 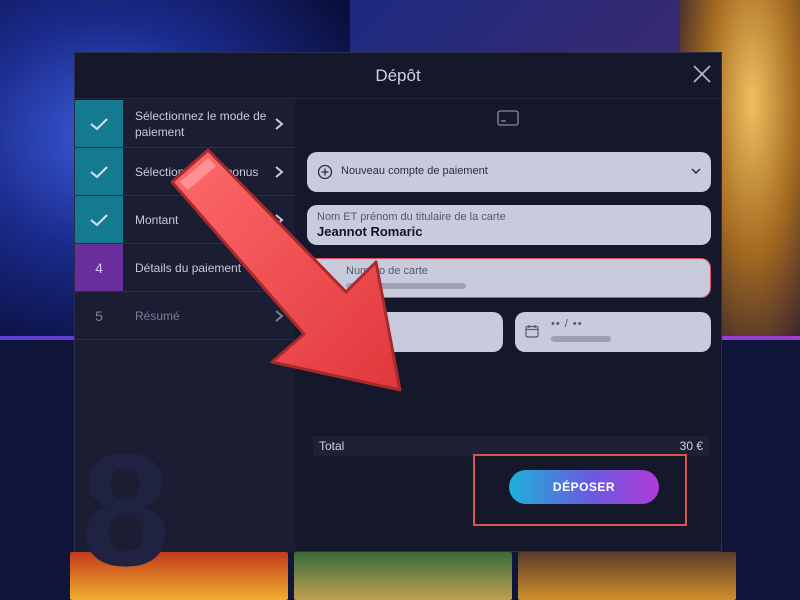 What do you see at coordinates (584, 487) in the screenshot?
I see `deposit-button: DÉPOSER` at bounding box center [584, 487].